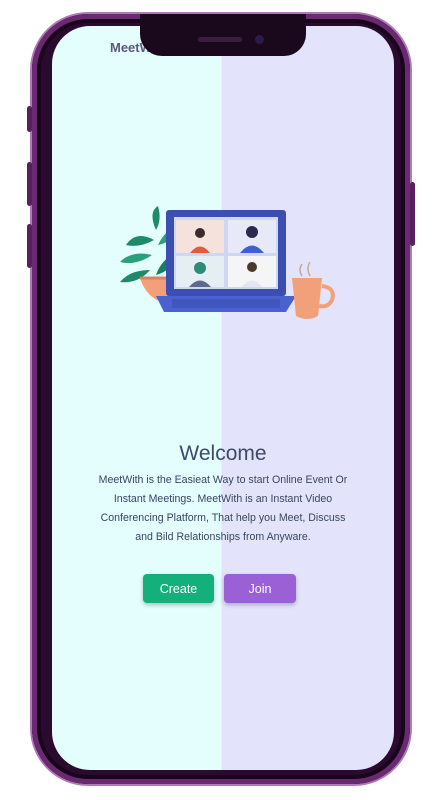 The image size is (446, 800). Describe the element at coordinates (259, 39) in the screenshot. I see `camera-icon` at that location.